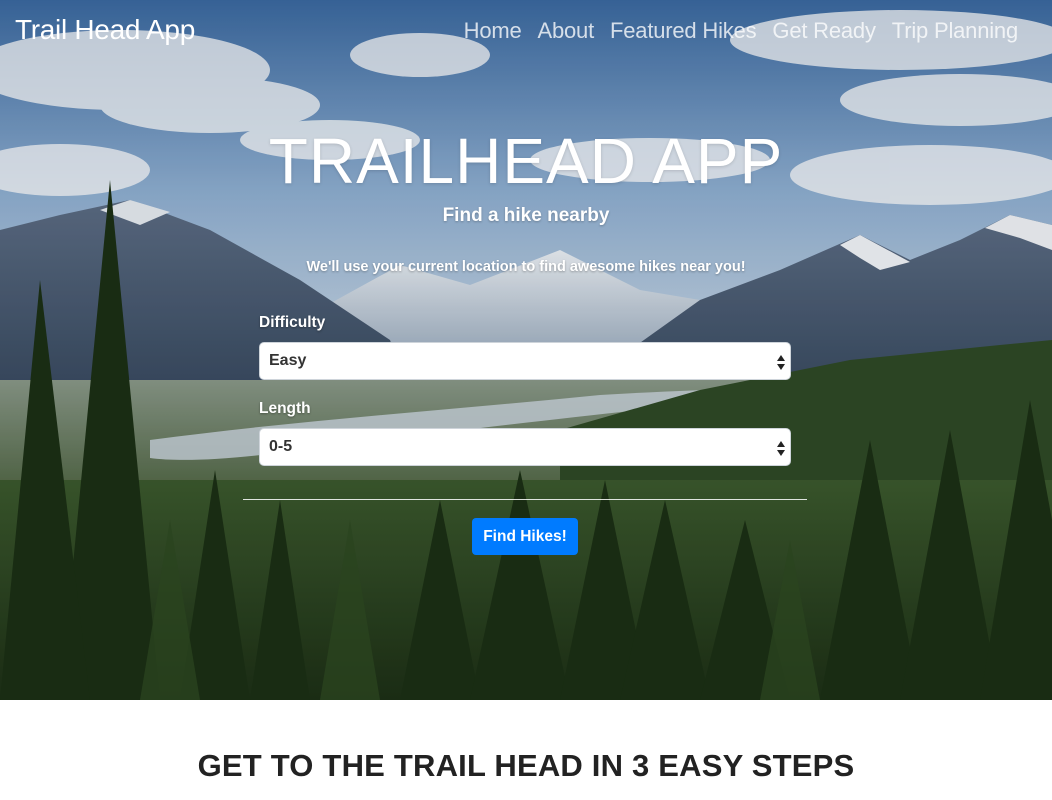 The height and width of the screenshot is (800, 1052). What do you see at coordinates (525, 447) in the screenshot?
I see `length-select: 0-5` at bounding box center [525, 447].